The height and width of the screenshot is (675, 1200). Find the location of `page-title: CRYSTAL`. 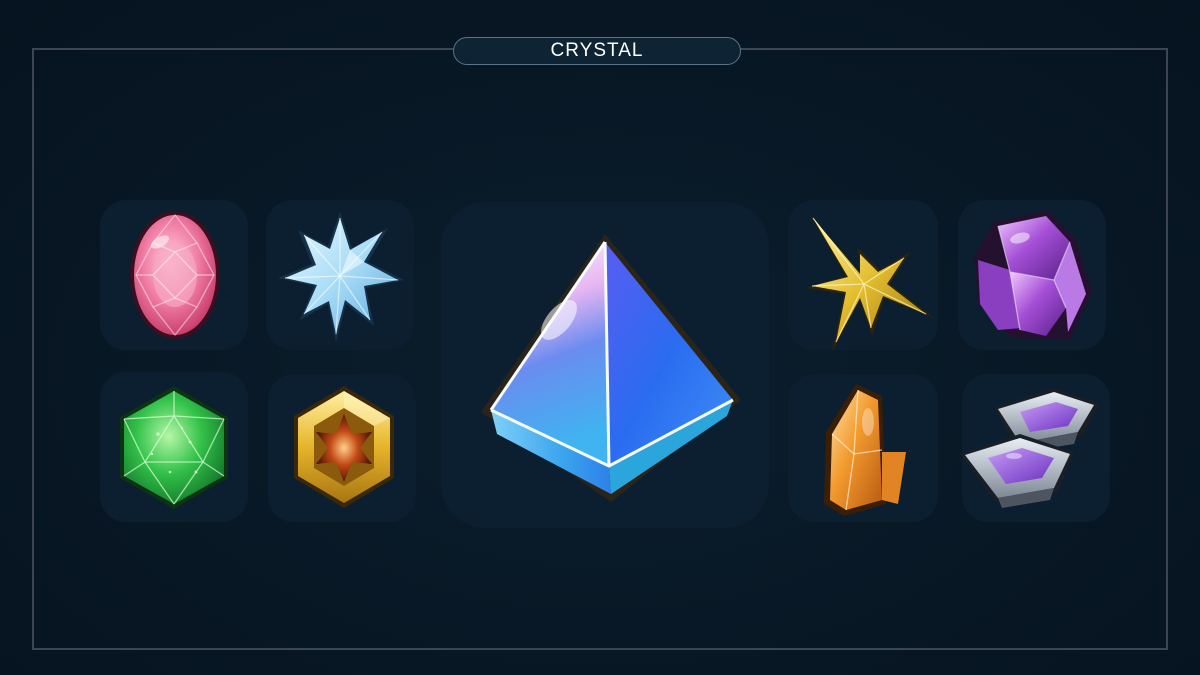

page-title: CRYSTAL is located at coordinates (597, 51).